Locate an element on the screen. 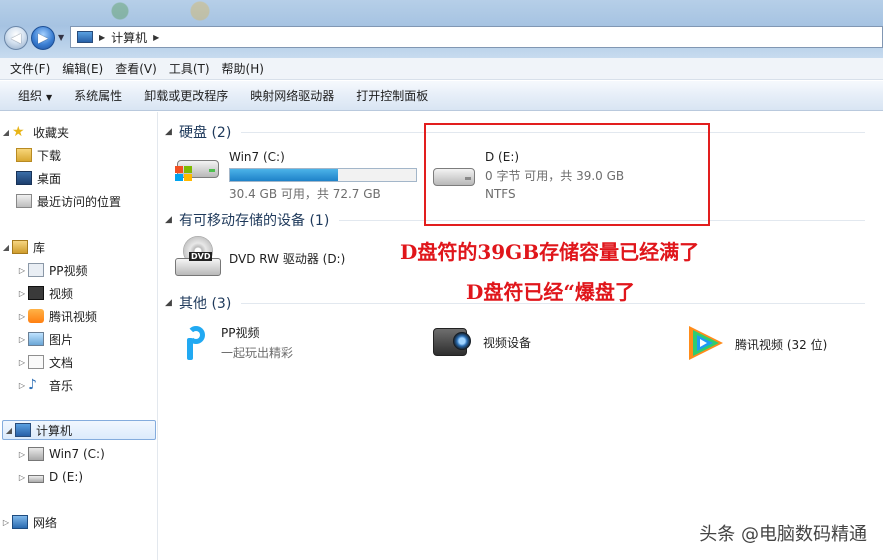  star-icon: ★ is located at coordinates (18, 132).